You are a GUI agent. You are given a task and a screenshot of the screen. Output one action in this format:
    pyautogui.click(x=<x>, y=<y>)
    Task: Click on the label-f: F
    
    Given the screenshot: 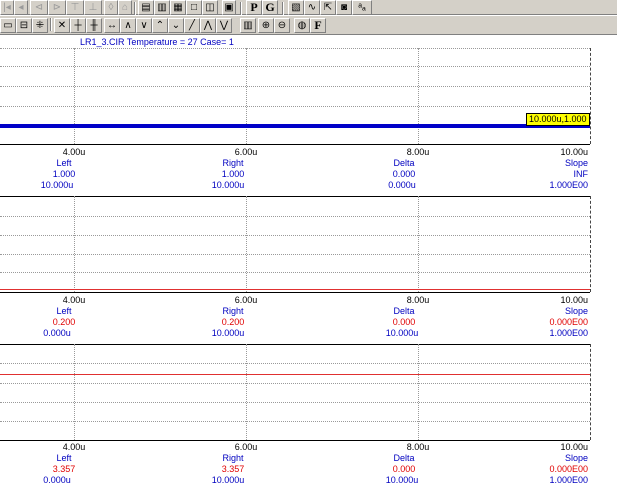 What is the action you would take?
    pyautogui.click(x=318, y=25)
    